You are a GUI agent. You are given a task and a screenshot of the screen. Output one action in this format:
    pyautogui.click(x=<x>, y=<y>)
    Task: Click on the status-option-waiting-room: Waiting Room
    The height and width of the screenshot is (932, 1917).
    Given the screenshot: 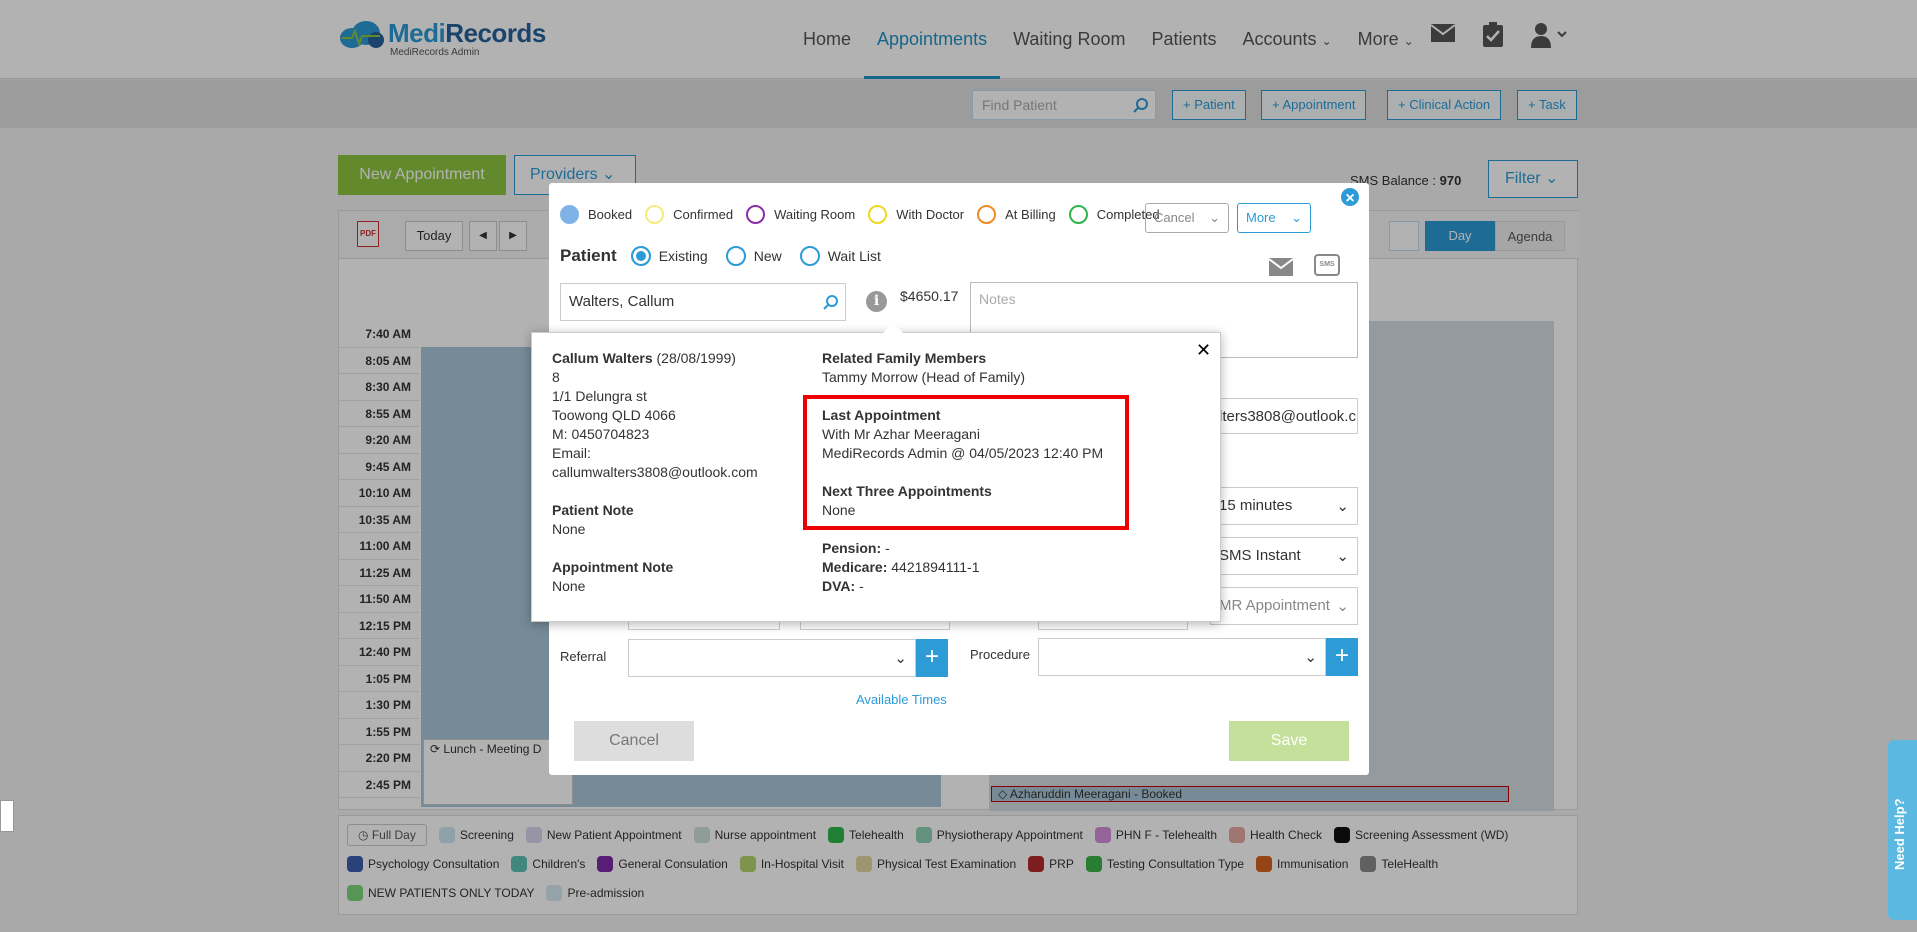 What is the action you would take?
    pyautogui.click(x=800, y=214)
    